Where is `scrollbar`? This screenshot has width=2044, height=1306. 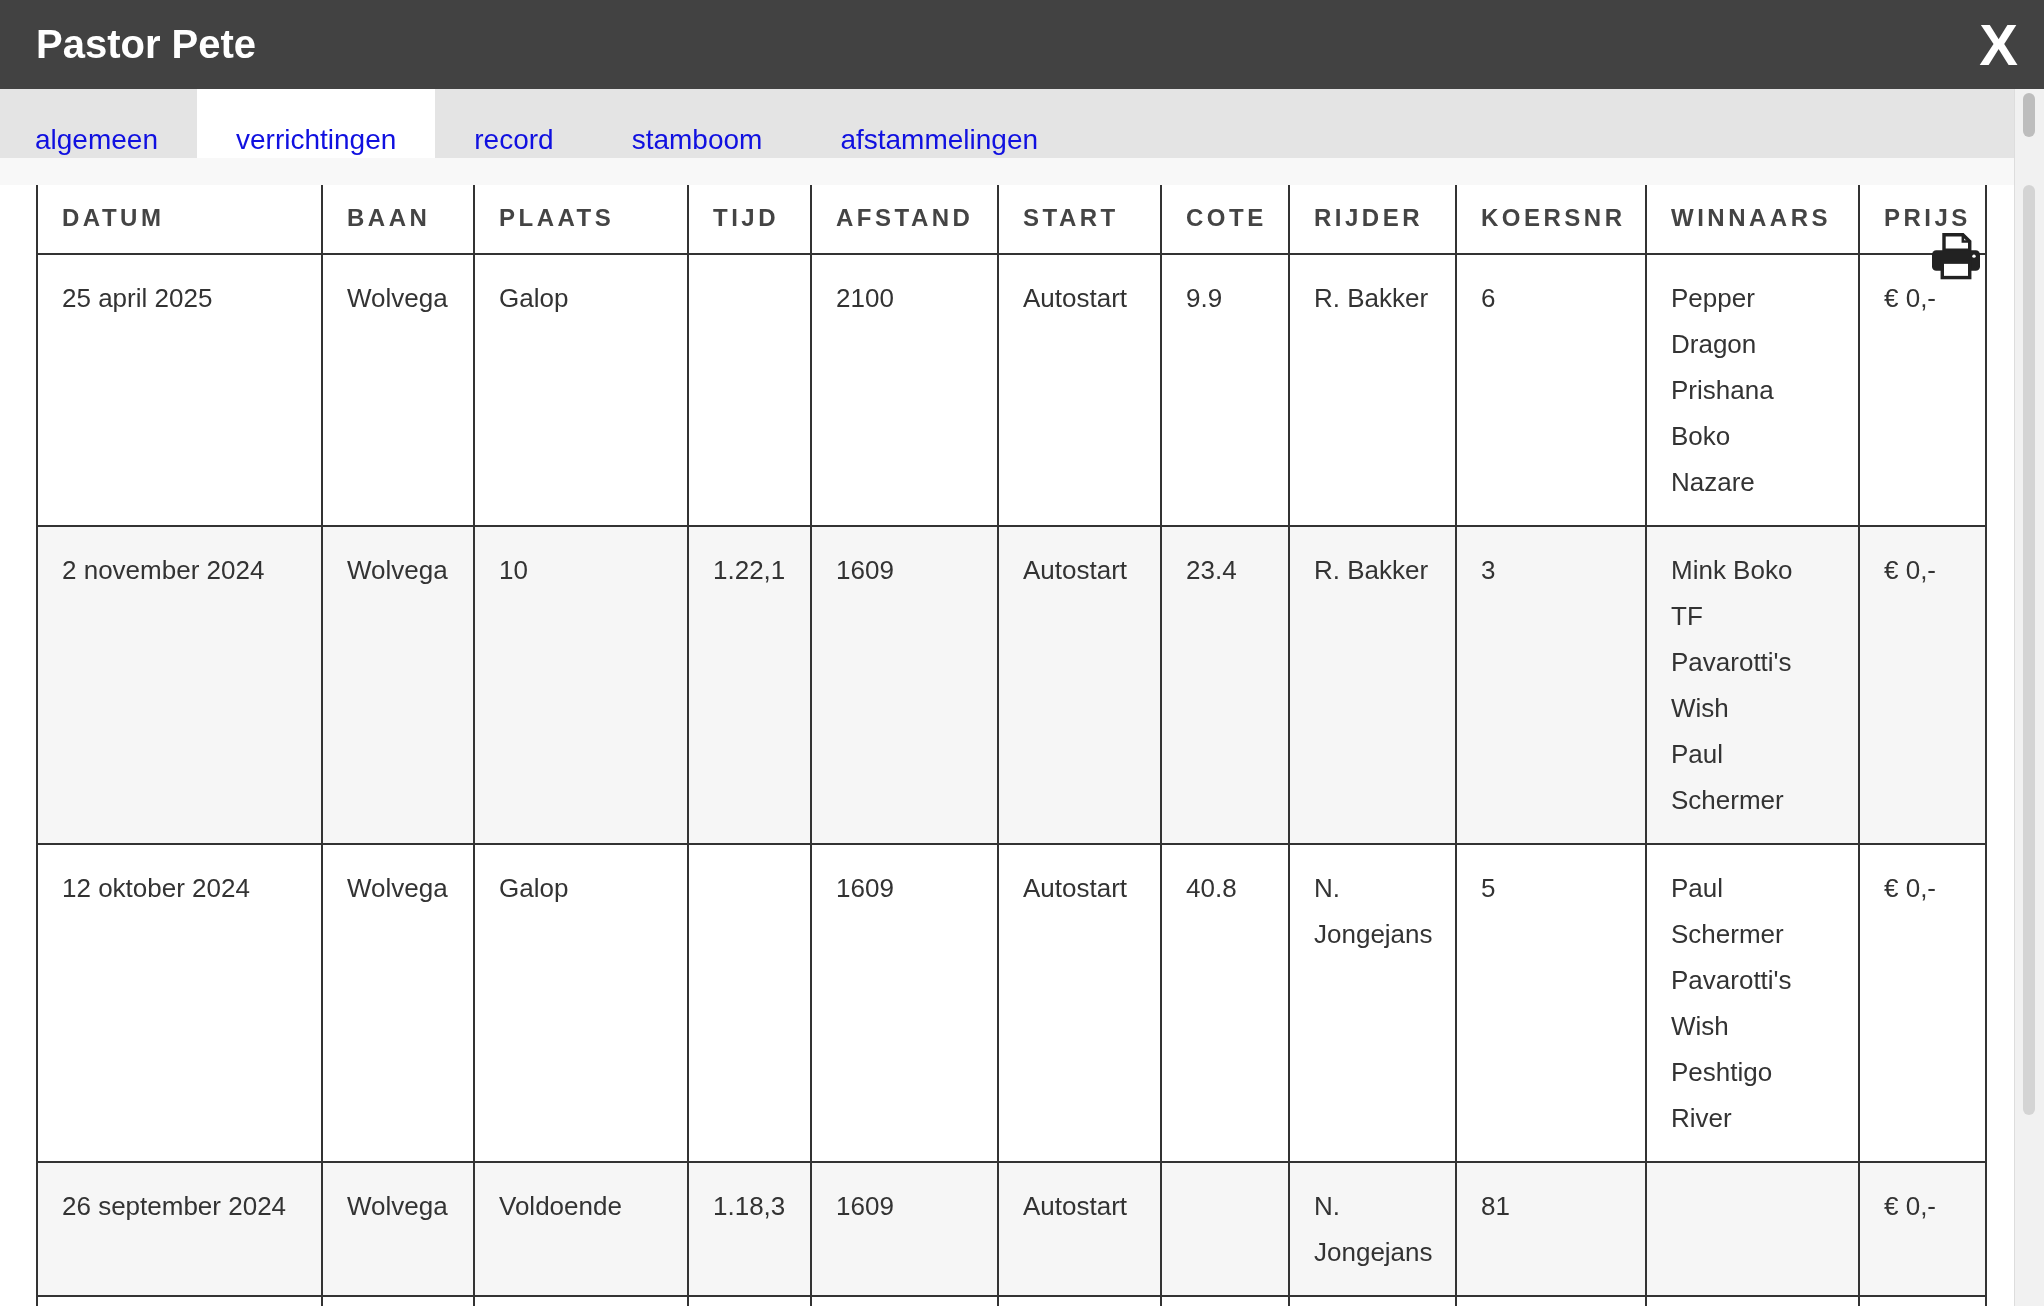
scrollbar is located at coordinates (2029, 697).